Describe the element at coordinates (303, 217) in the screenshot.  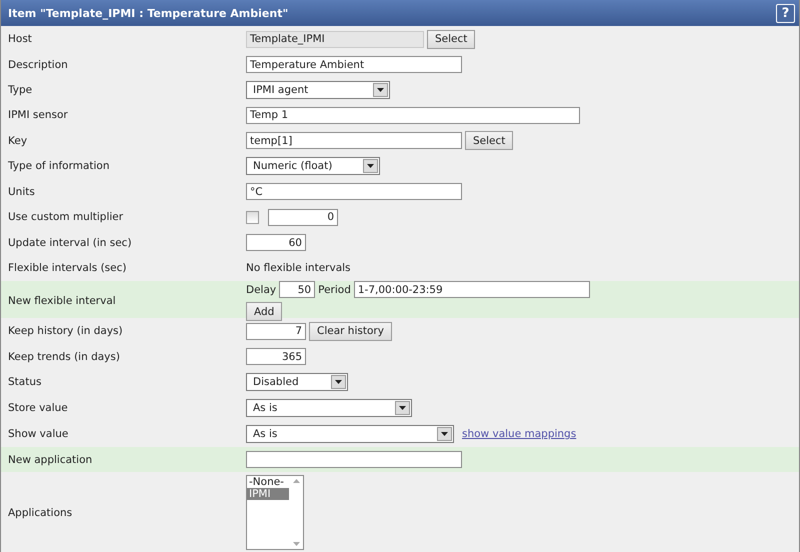
I see `number-field: 0` at that location.